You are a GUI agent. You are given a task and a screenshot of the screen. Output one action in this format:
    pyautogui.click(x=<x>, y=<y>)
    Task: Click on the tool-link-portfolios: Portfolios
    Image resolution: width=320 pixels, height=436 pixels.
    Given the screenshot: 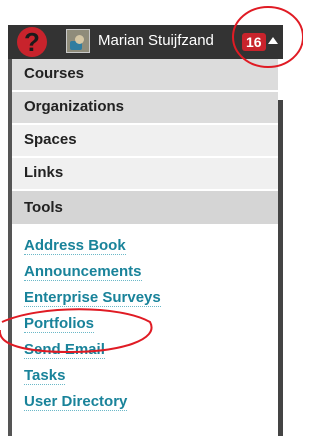 What is the action you would take?
    pyautogui.click(x=151, y=327)
    